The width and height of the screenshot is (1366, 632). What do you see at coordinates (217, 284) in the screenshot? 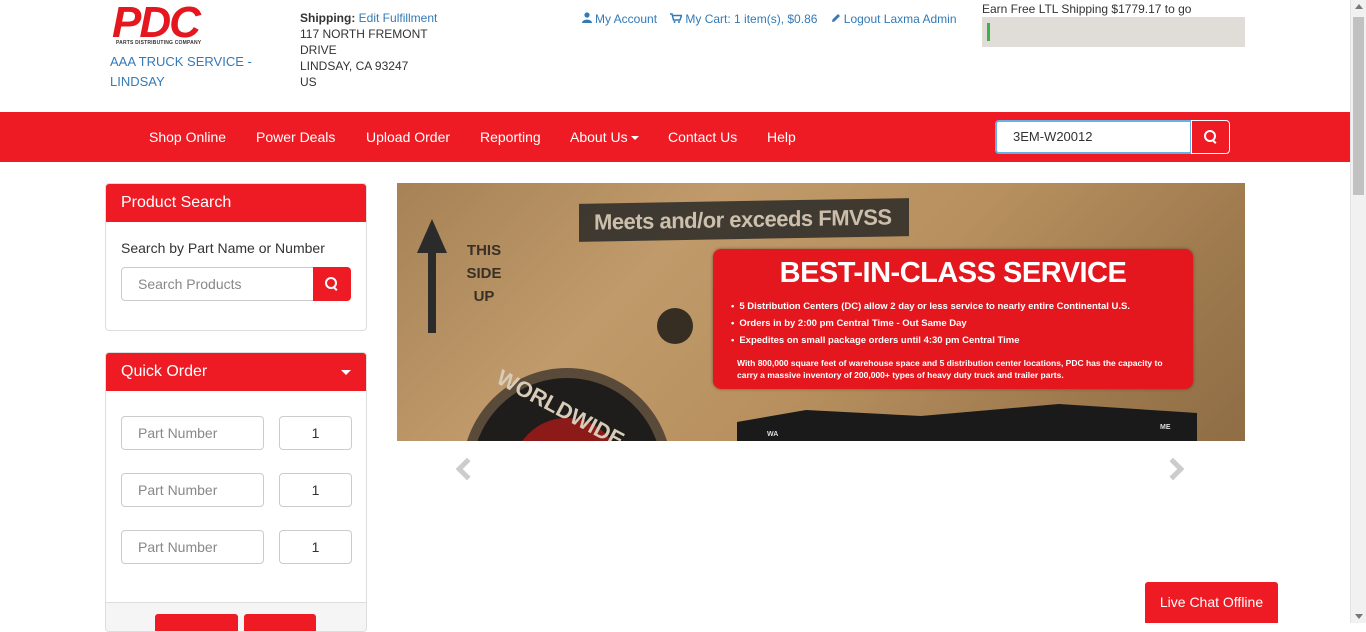
I see `product-search-input: Search Products` at bounding box center [217, 284].